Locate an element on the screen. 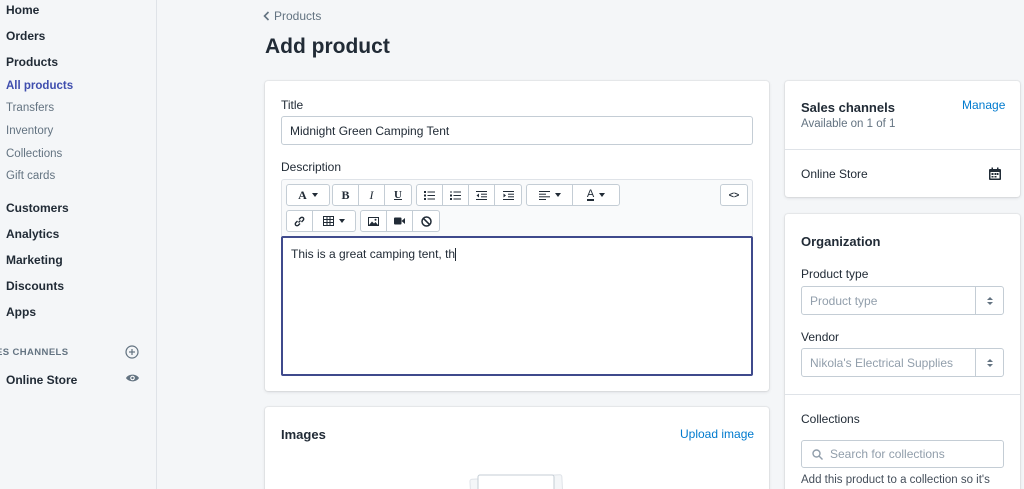 Image resolution: width=1024 pixels, height=489 pixels. text-color-dropdown: A is located at coordinates (596, 195).